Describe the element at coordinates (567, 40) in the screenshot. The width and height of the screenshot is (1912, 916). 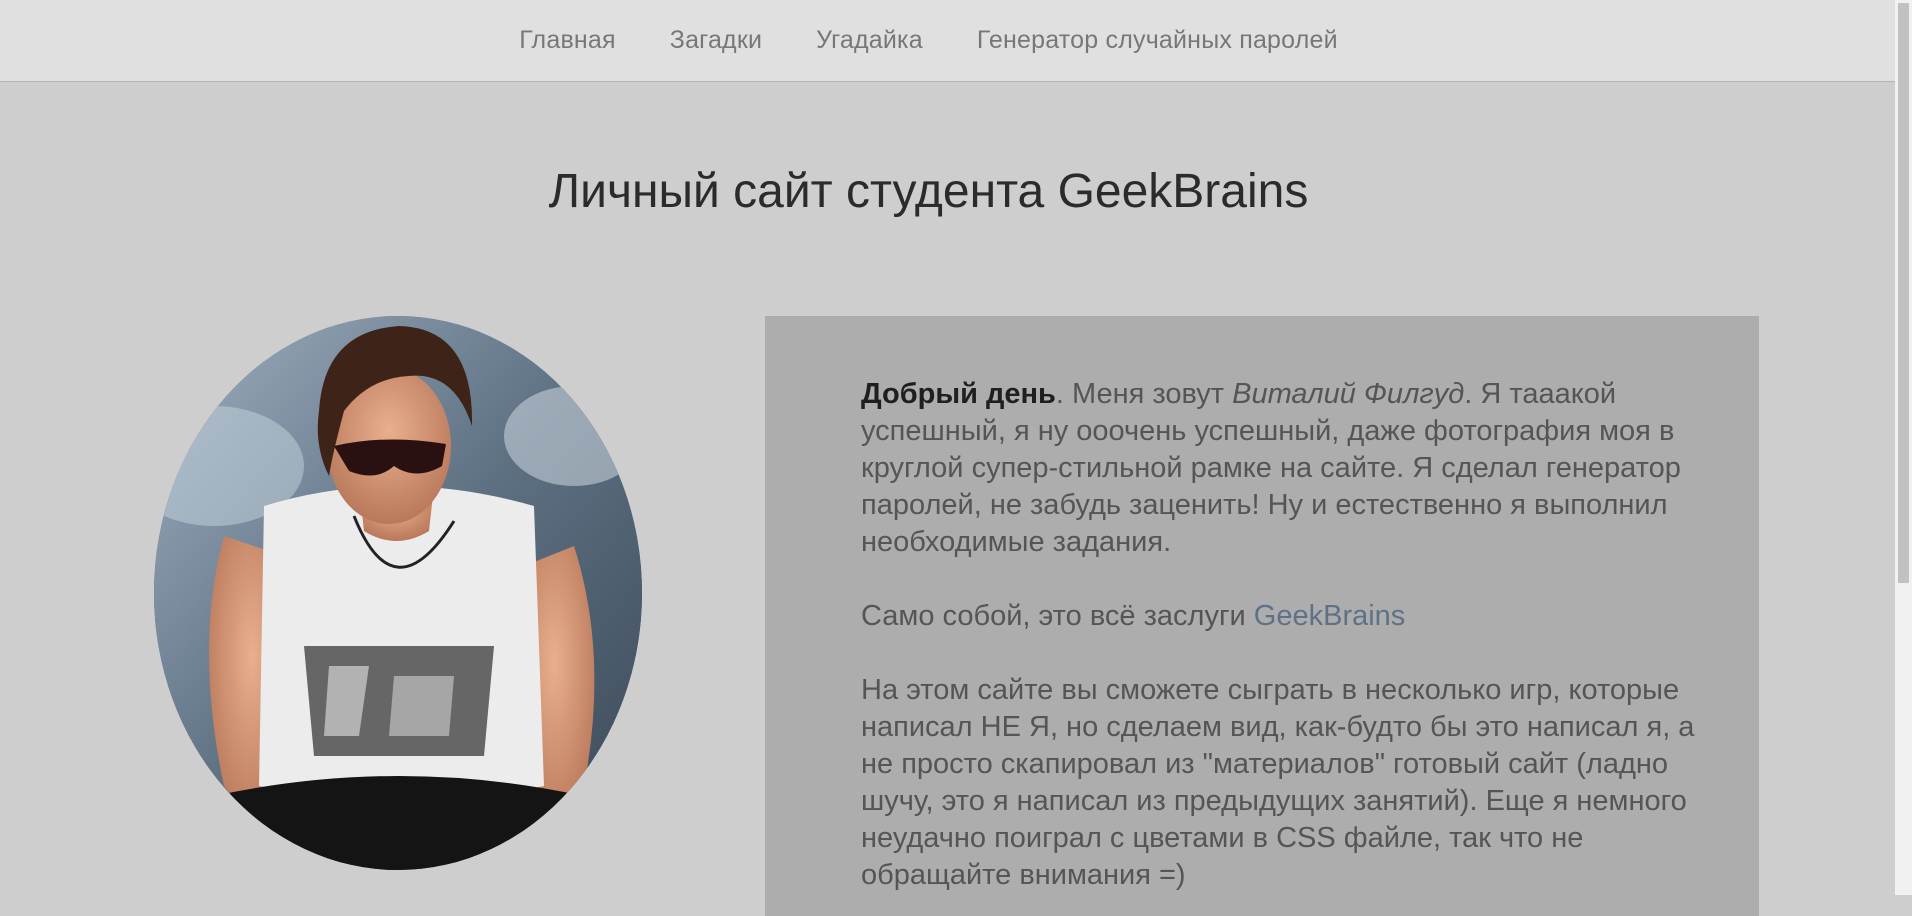
I see `nav-item-home: Главная` at that location.